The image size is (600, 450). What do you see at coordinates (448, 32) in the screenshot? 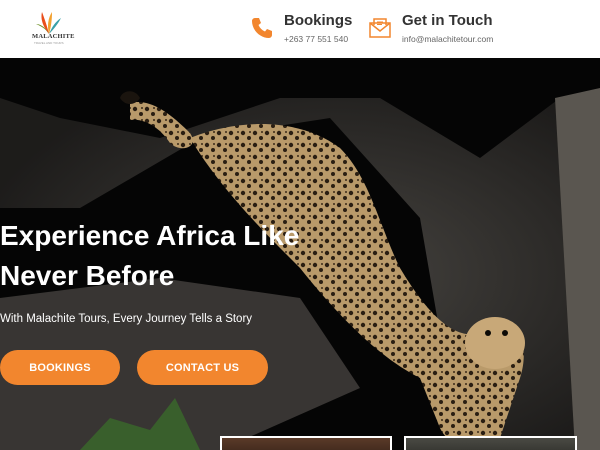
I see `header-contact: Get in Touch info@malachitetour.com` at bounding box center [448, 32].